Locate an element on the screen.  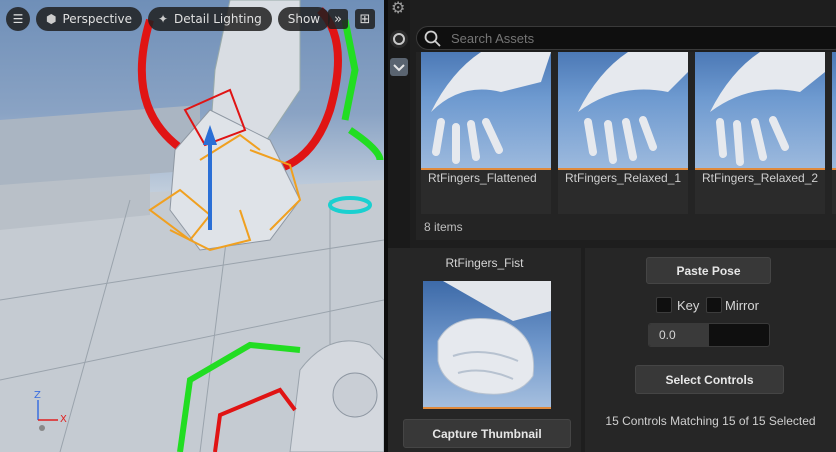
chevron-down-icon is located at coordinates (399, 68).